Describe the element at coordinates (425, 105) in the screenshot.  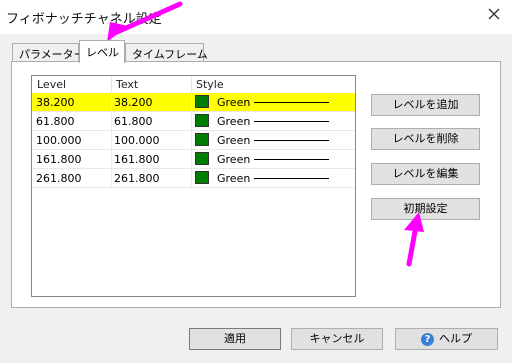
I see `add-level-button: レベルを追加` at that location.